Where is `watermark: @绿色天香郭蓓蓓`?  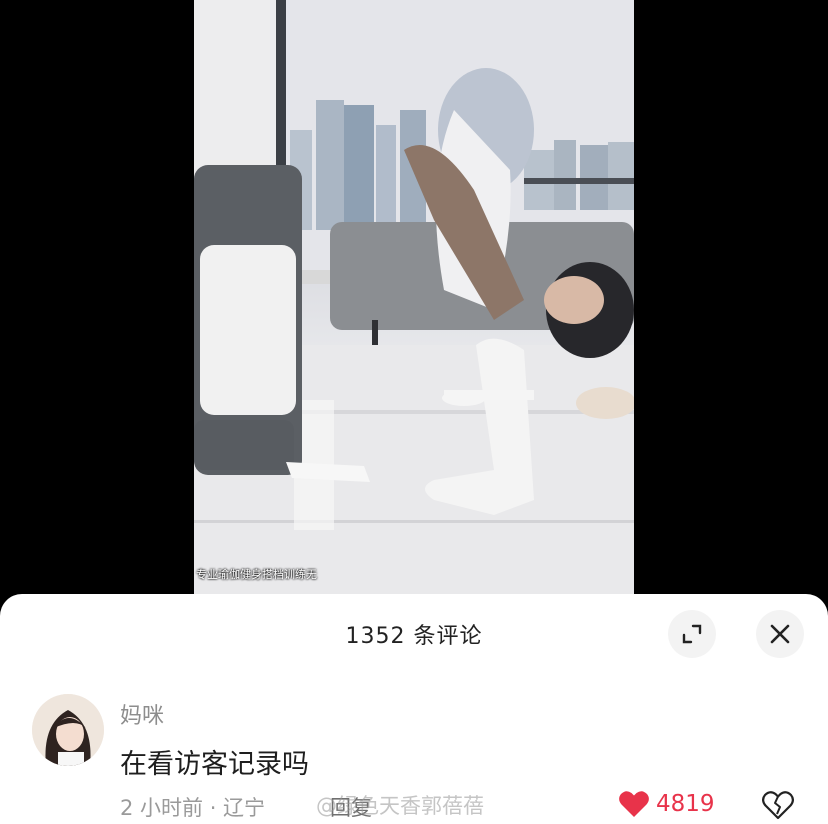
watermark: @绿色天香郭蓓蓓 is located at coordinates (400, 806).